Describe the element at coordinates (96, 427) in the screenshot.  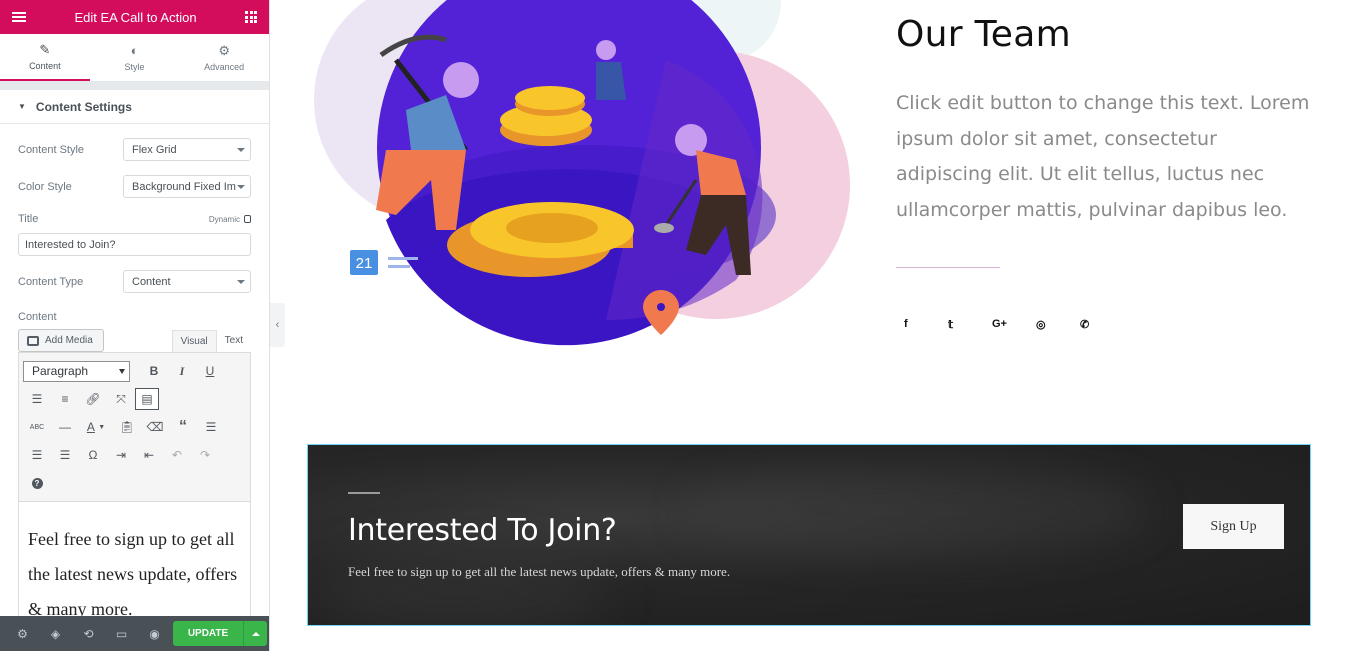
I see `text-color-icon: A ▼` at that location.